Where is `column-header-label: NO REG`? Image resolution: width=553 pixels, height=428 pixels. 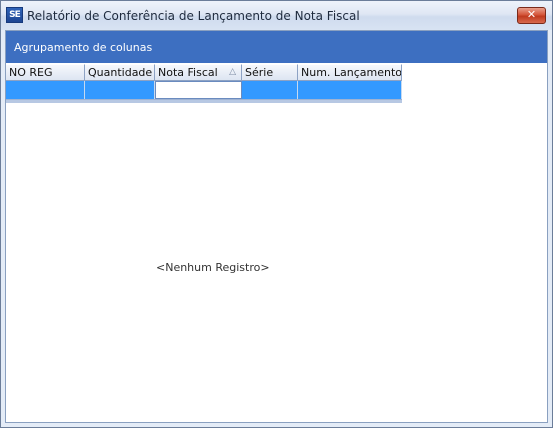
column-header-label: NO REG is located at coordinates (31, 72).